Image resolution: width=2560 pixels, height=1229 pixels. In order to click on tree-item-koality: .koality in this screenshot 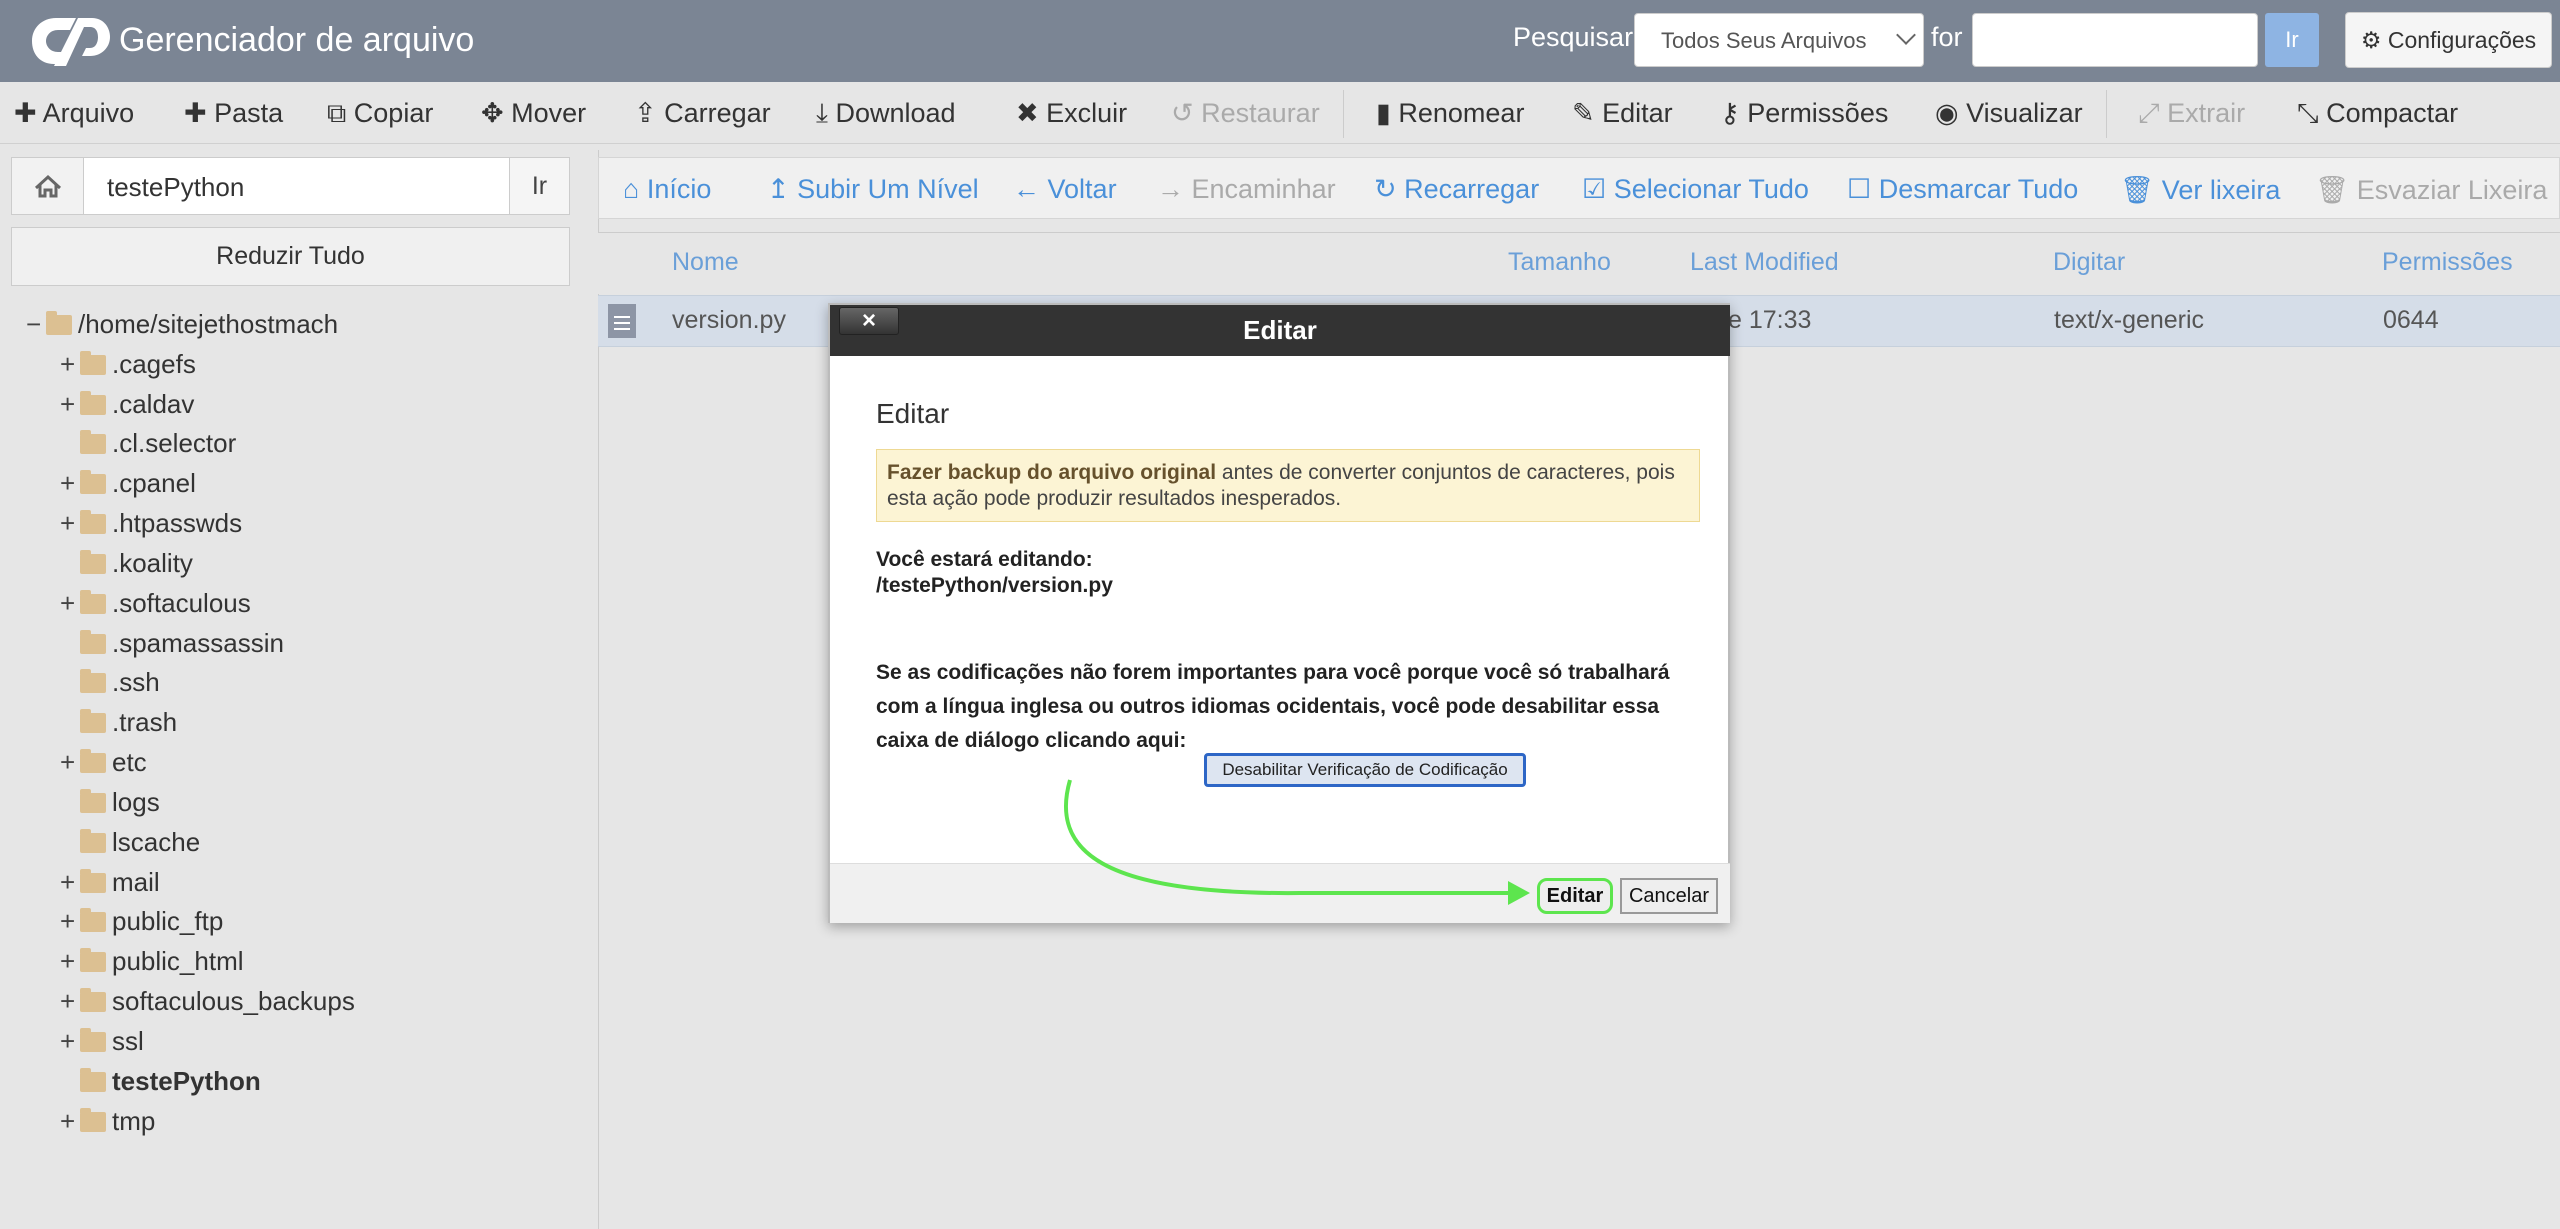, I will do `click(126, 563)`.